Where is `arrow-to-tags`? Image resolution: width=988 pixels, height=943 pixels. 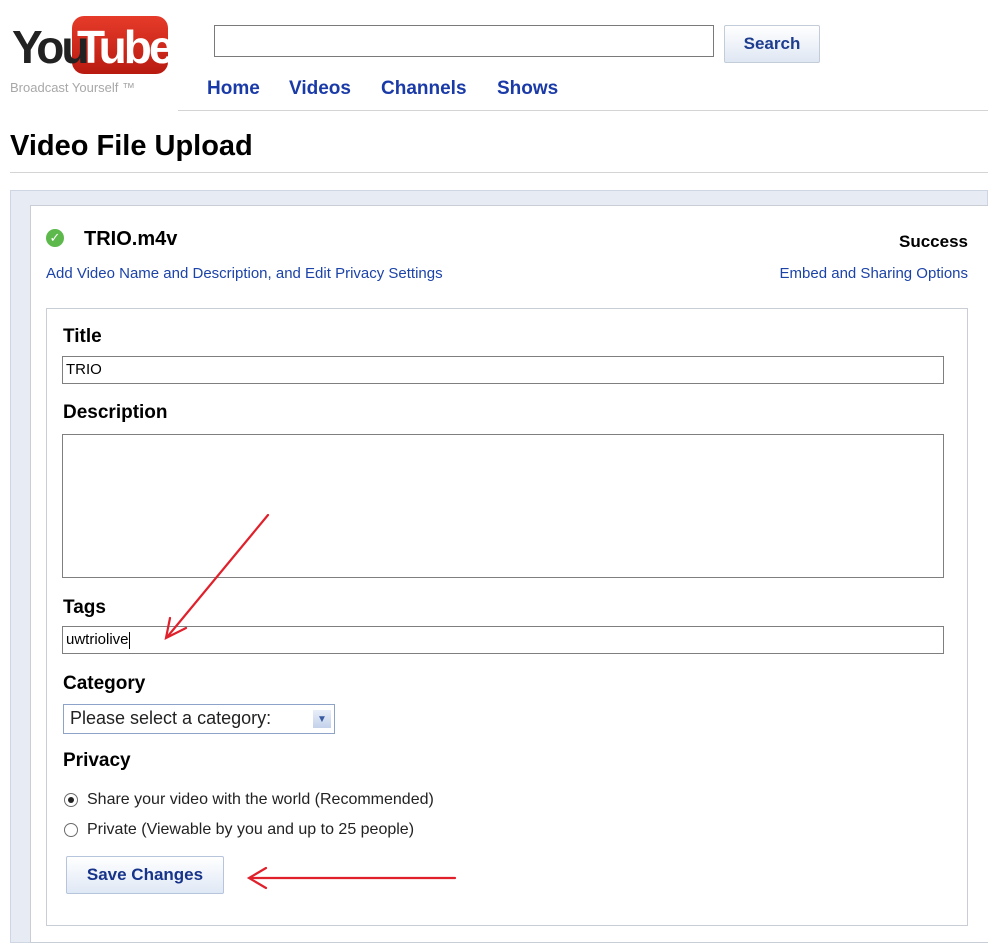
arrow-to-tags is located at coordinates (218, 575).